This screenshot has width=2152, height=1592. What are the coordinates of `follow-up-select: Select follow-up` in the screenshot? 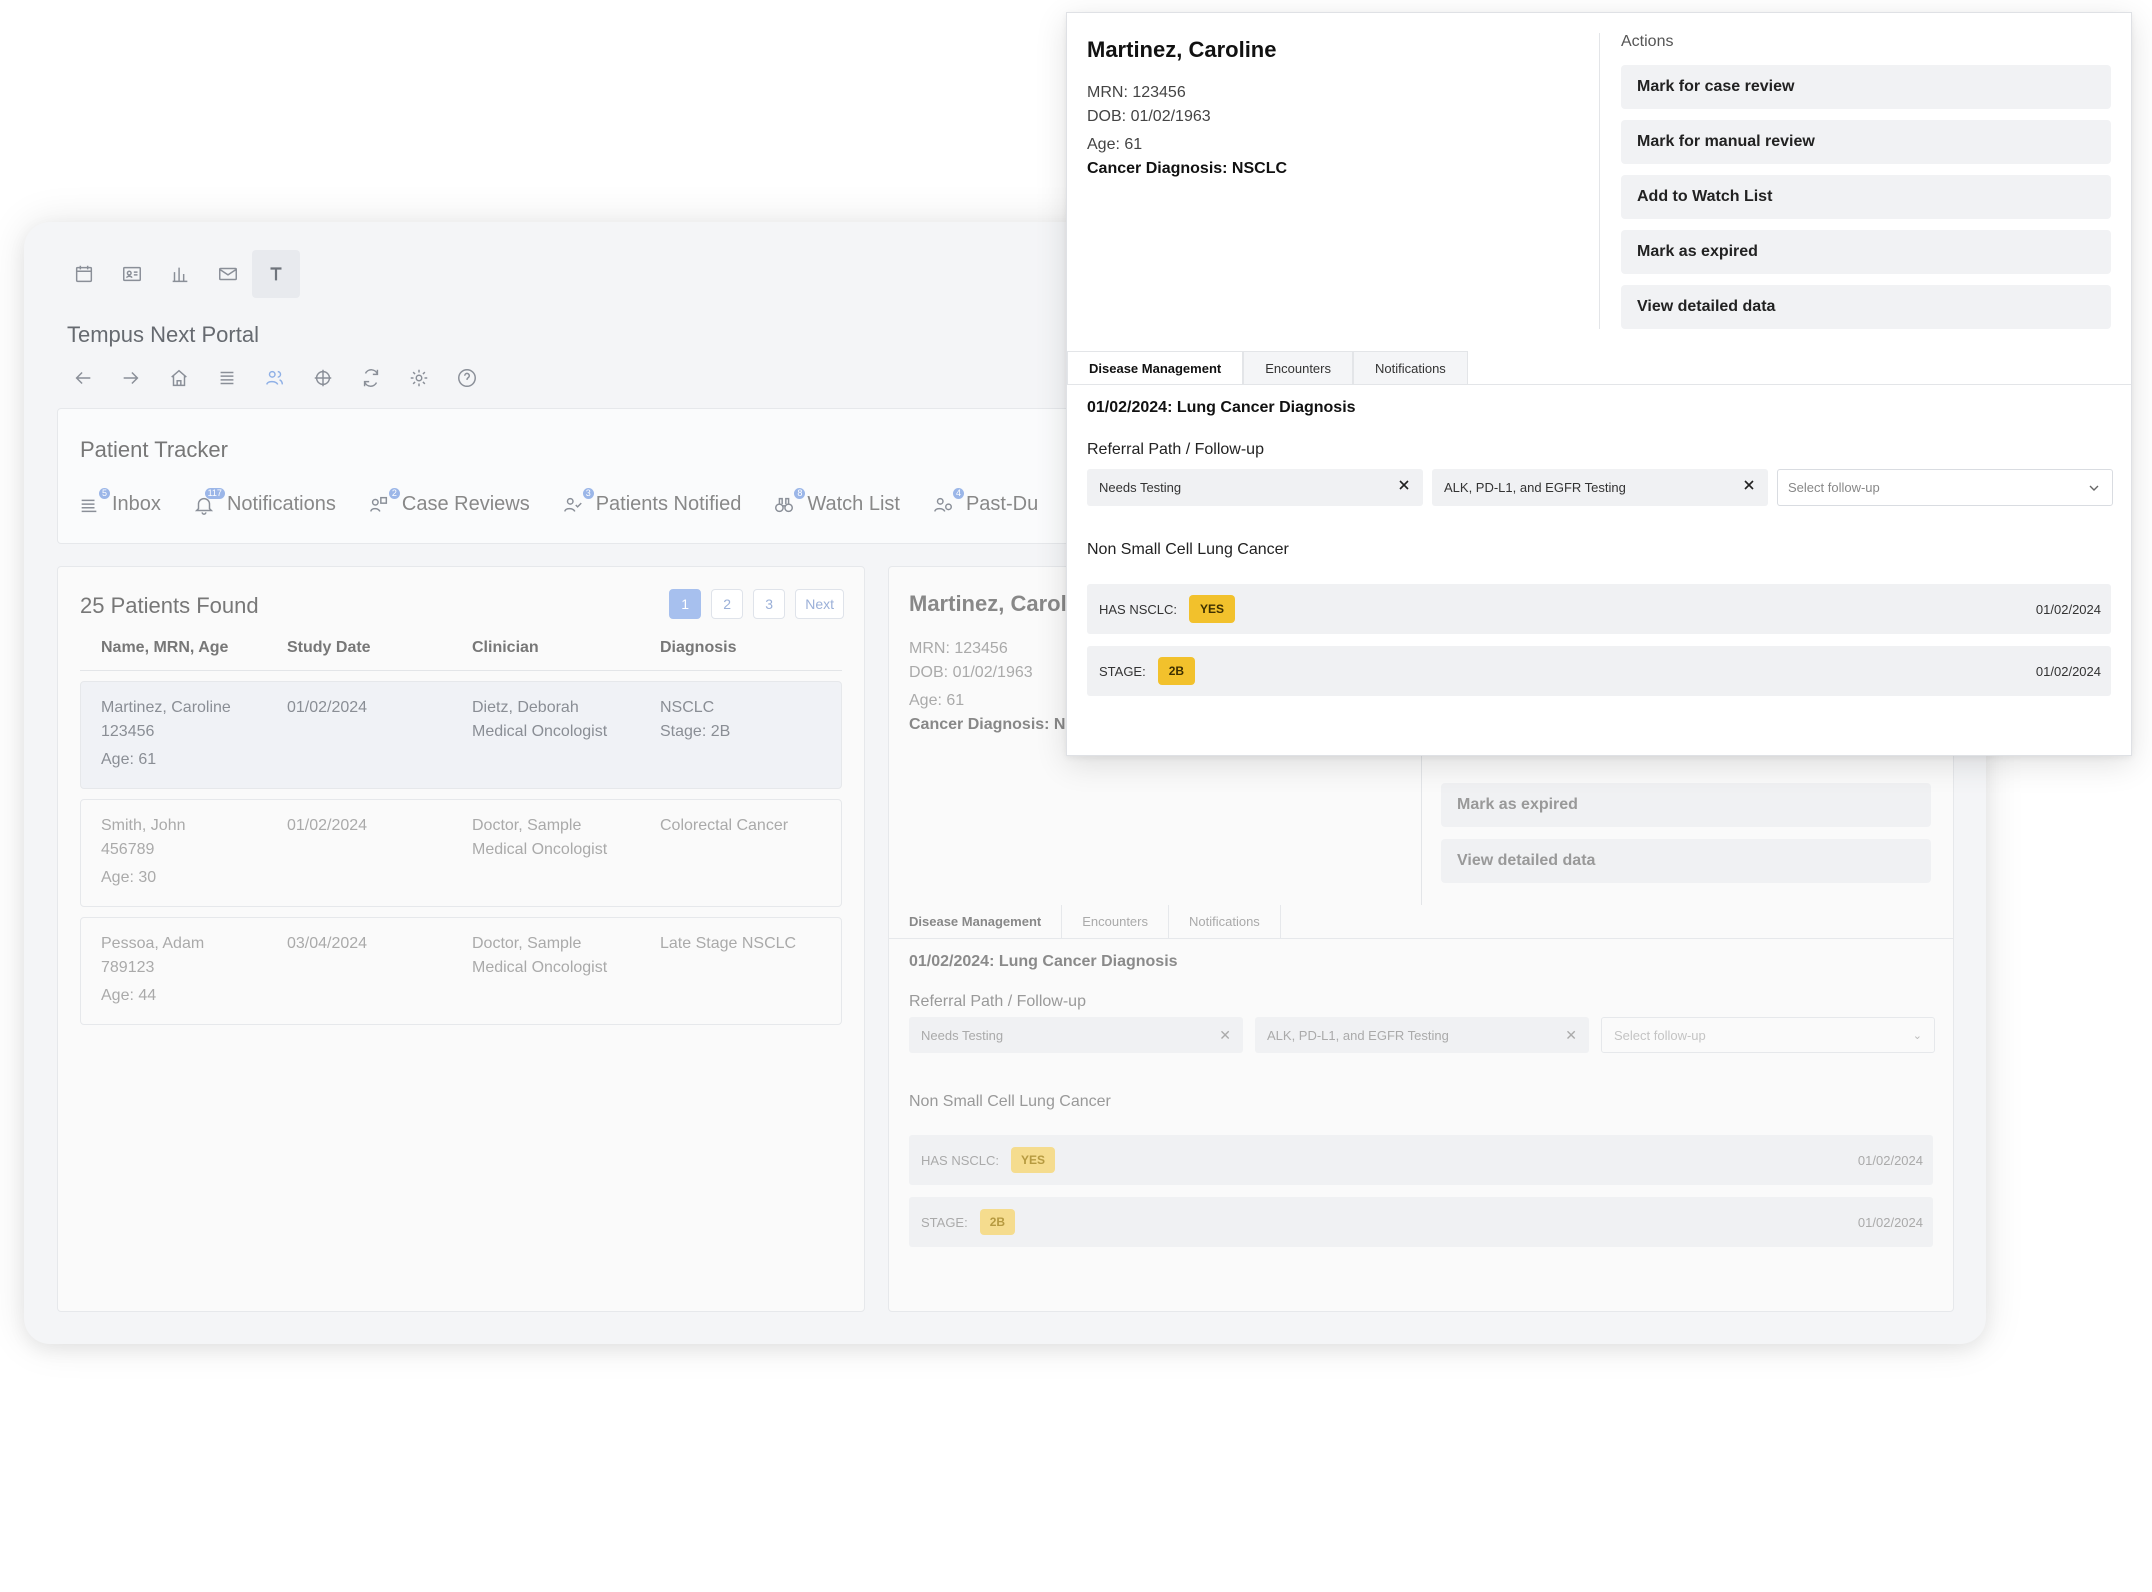 It's located at (1945, 487).